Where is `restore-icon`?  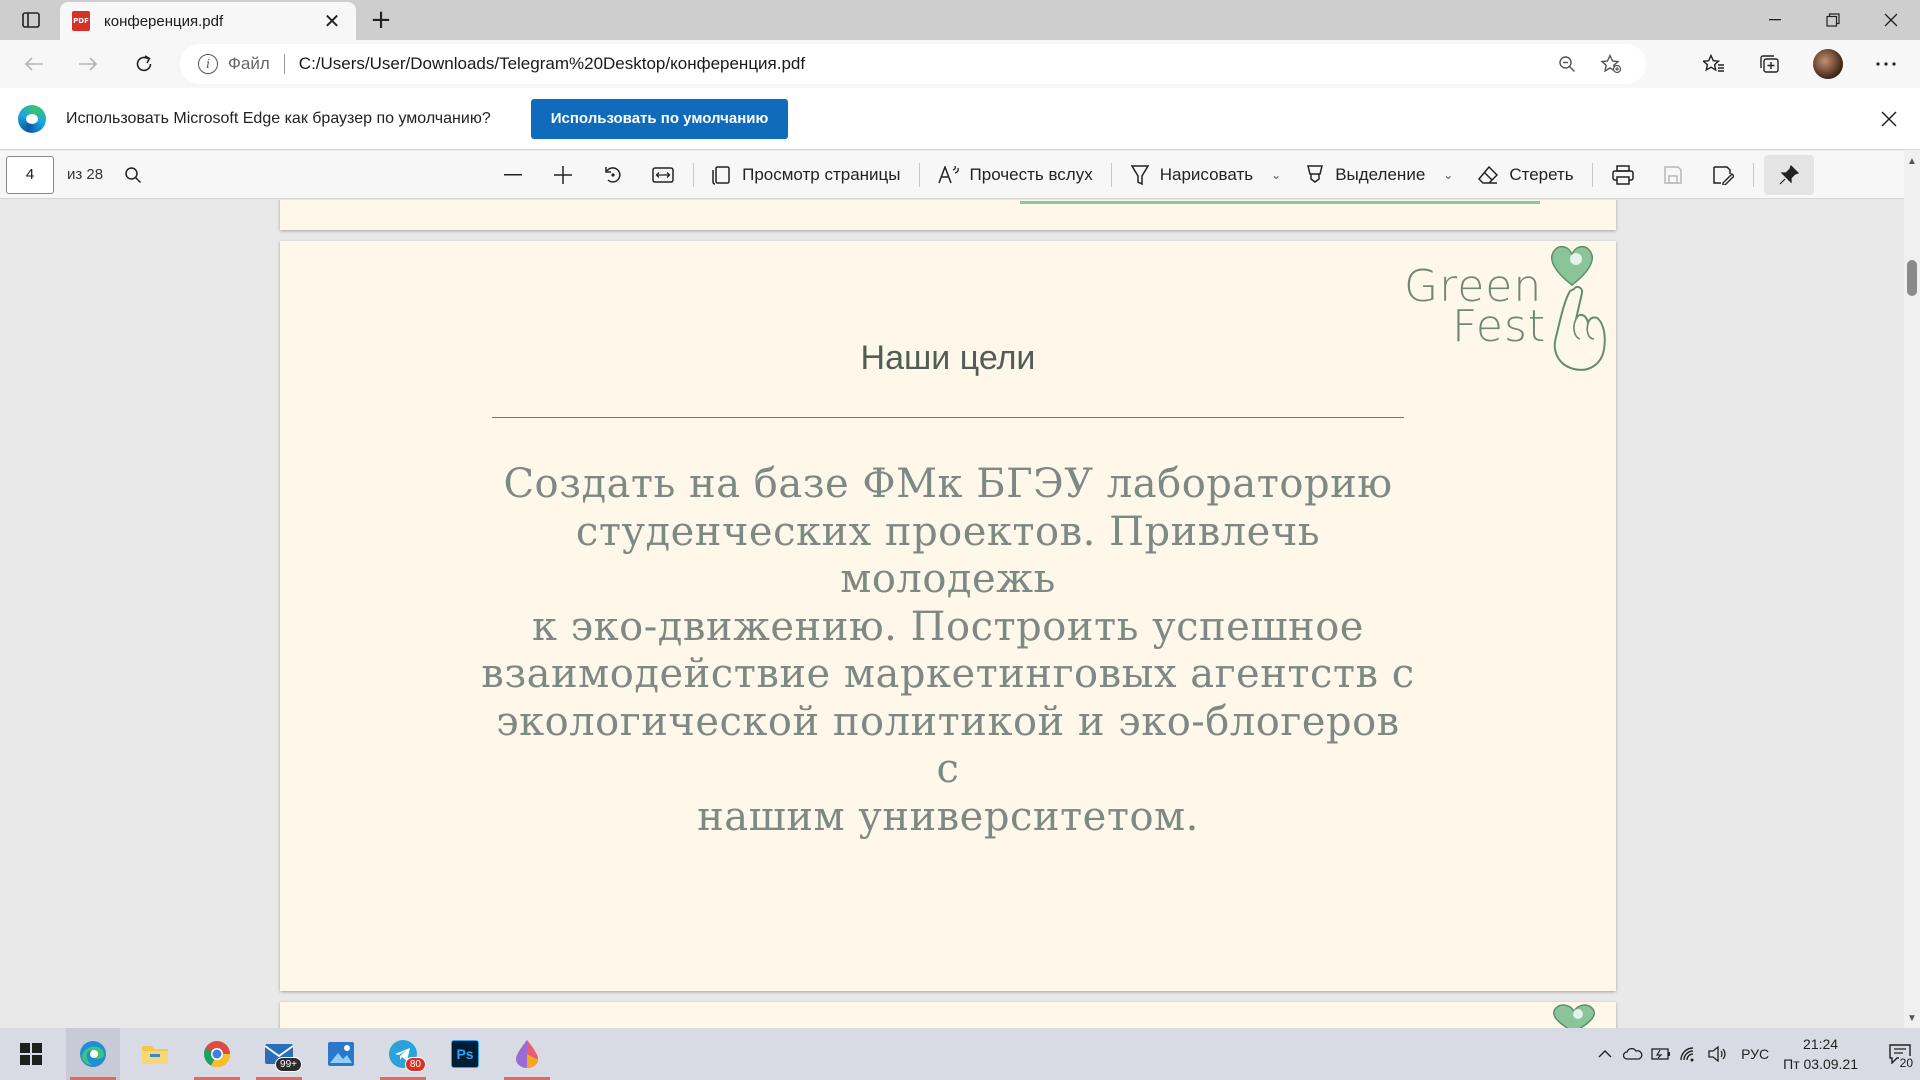
restore-icon is located at coordinates (1833, 20).